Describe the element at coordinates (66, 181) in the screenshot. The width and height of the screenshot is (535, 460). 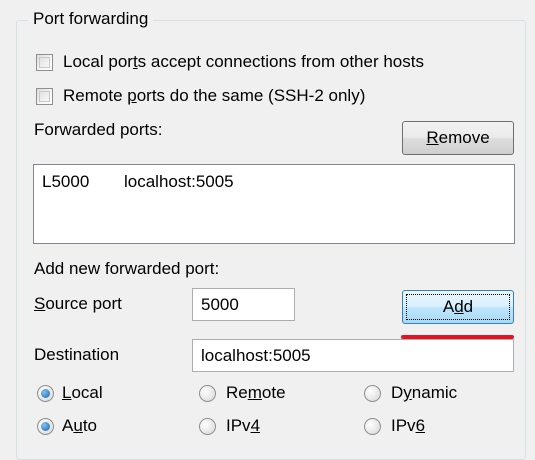
I see `list-item-port: L5000` at that location.